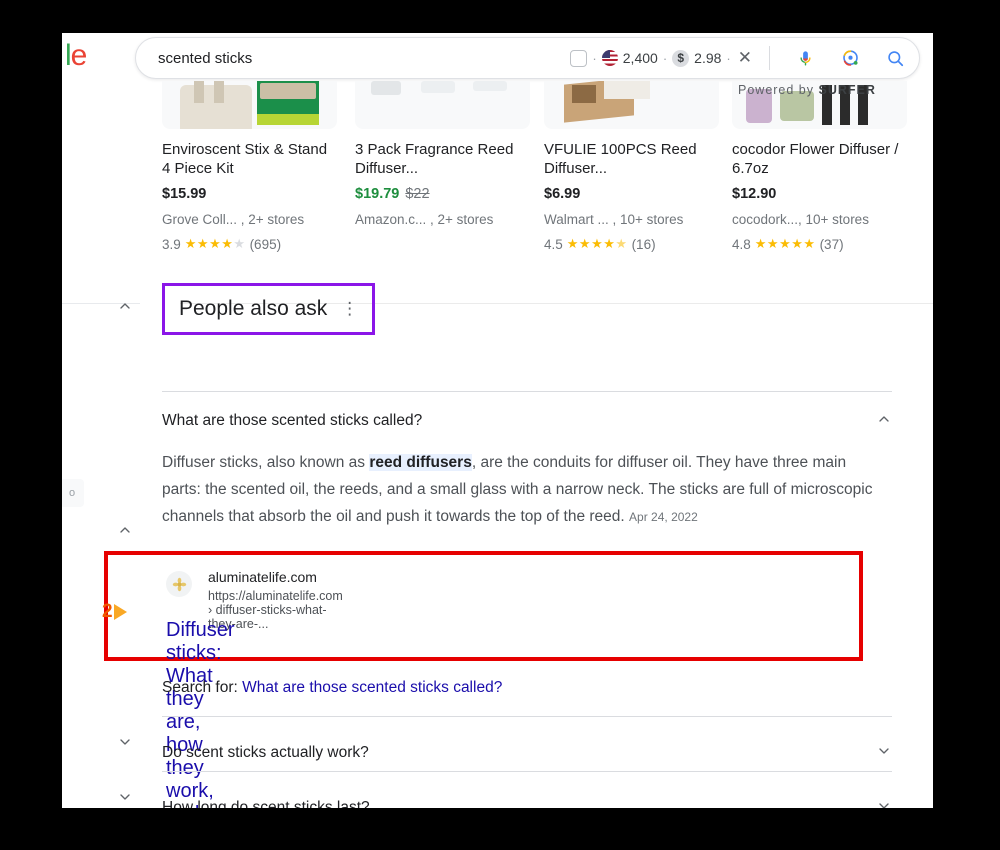 The image size is (1000, 850). I want to click on watermark-brand: SURFER, so click(847, 90).